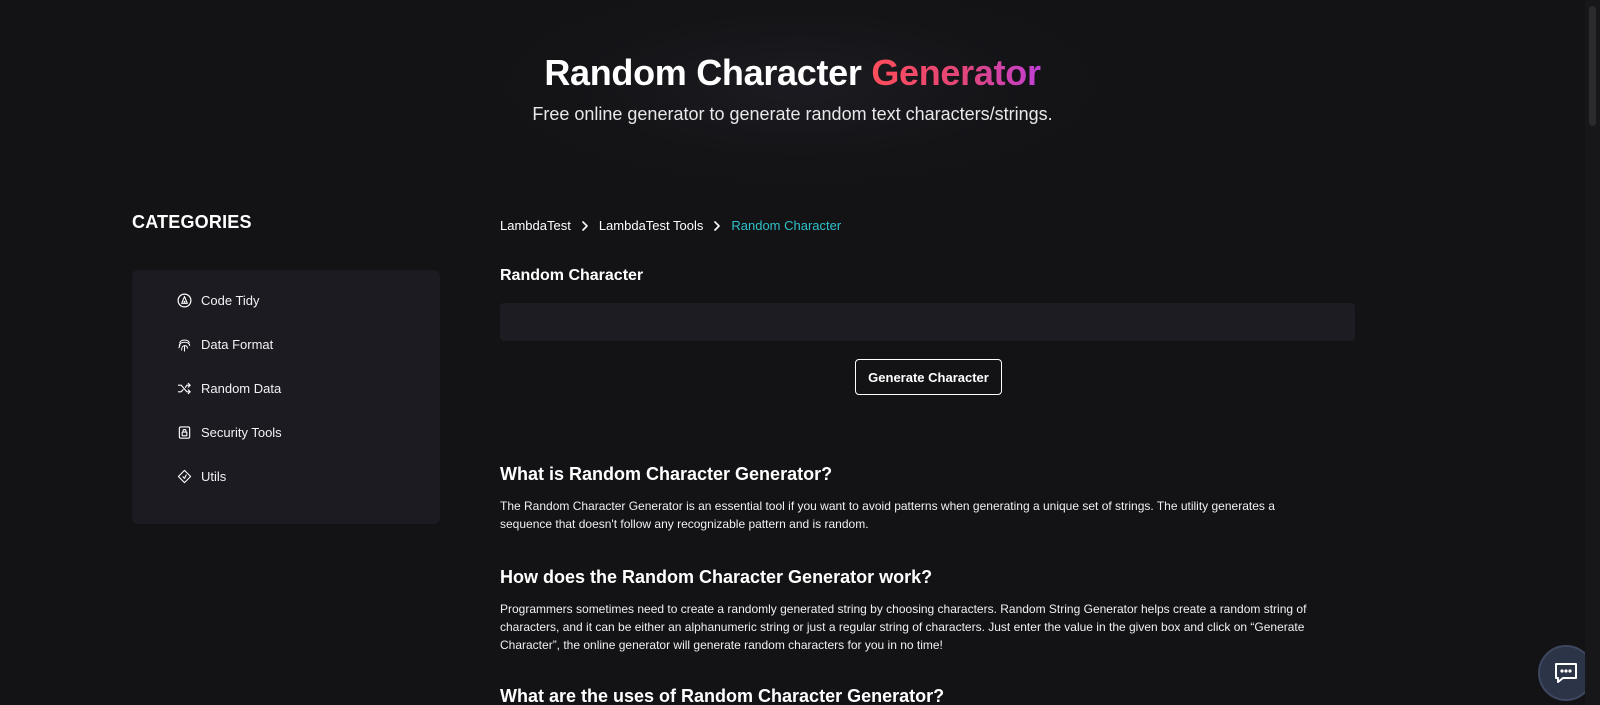  I want to click on breadcrumb-current: Random Character, so click(786, 225).